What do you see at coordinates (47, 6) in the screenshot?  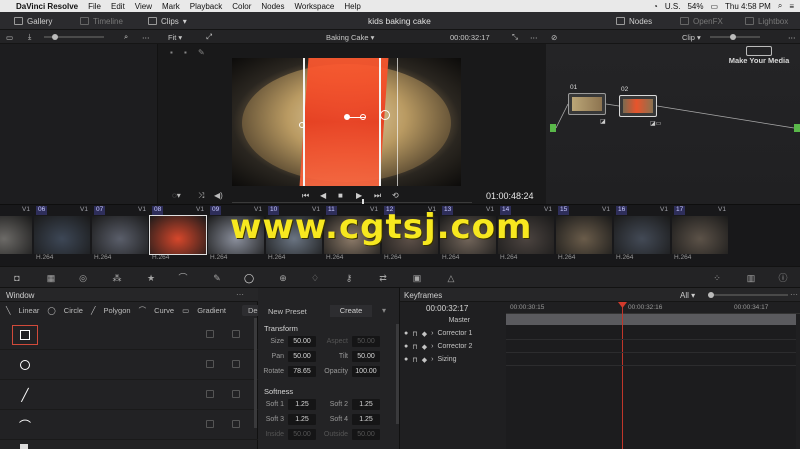 I see `app-menu: DaVinci Resolve` at bounding box center [47, 6].